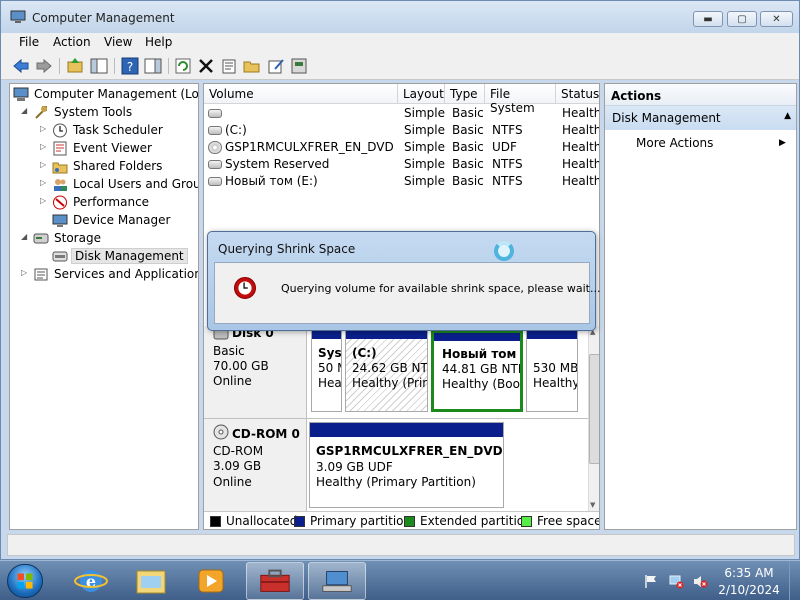 This screenshot has height=600, width=800. I want to click on taskbar-media-player, so click(211, 581).